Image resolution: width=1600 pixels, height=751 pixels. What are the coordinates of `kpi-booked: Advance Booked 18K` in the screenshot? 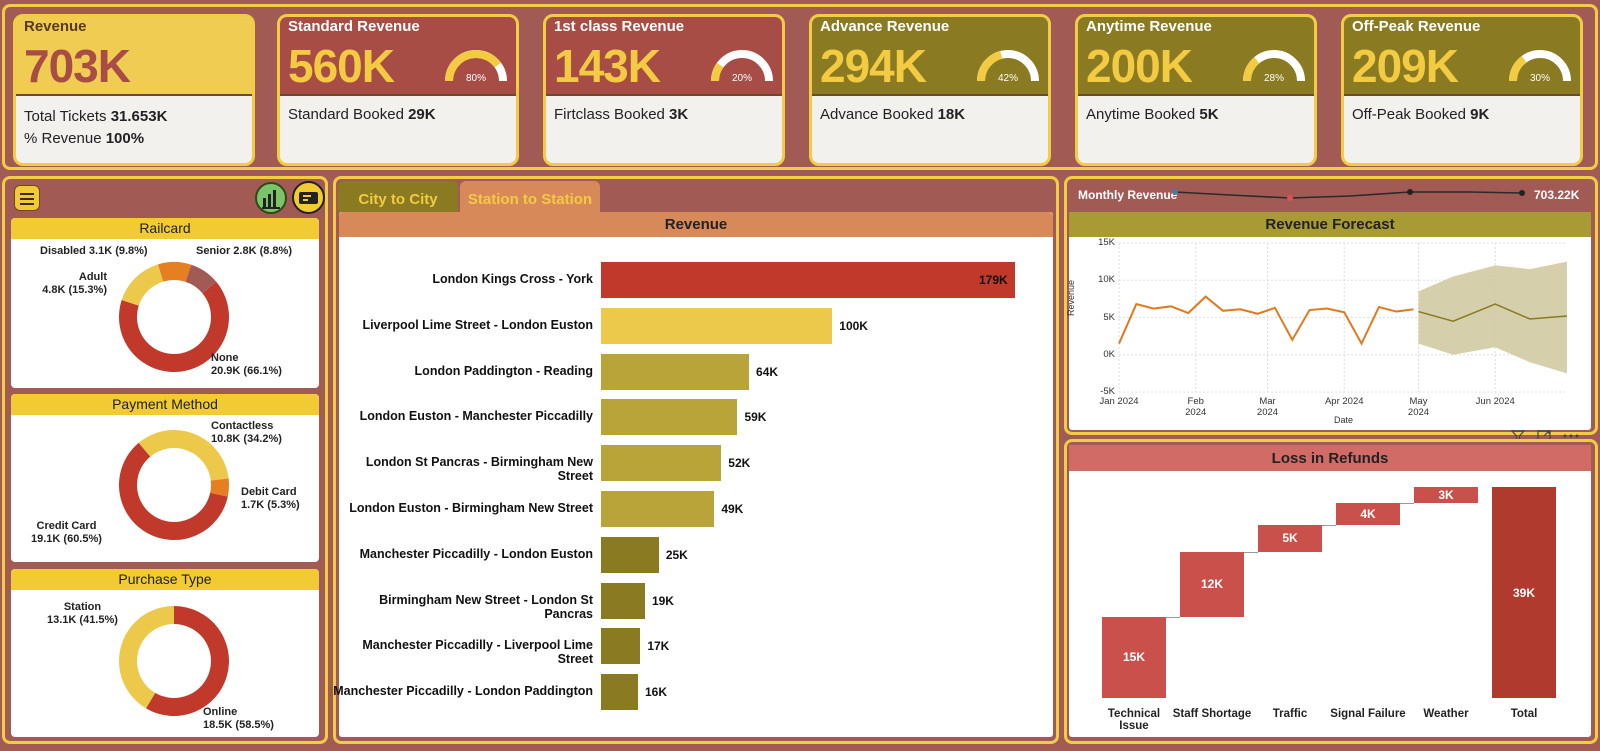 It's located at (893, 114).